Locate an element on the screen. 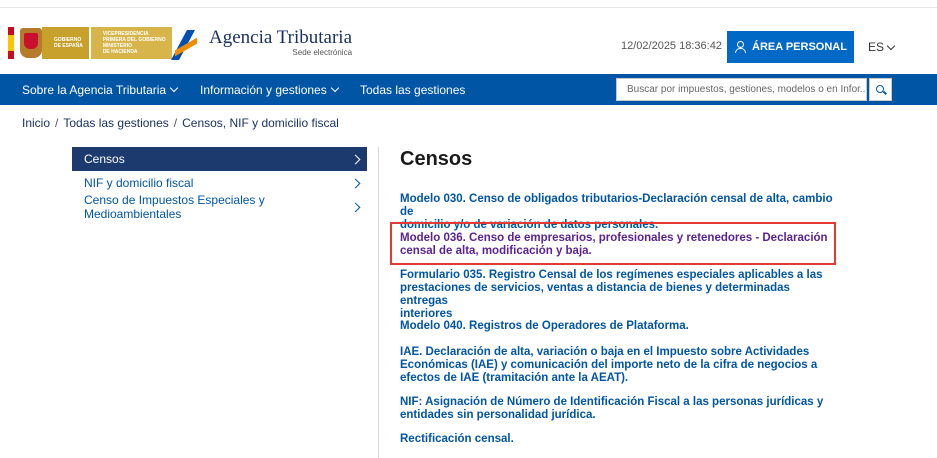  gov-label-block: GOBIERNO DE ESPAÑA is located at coordinates (65, 43).